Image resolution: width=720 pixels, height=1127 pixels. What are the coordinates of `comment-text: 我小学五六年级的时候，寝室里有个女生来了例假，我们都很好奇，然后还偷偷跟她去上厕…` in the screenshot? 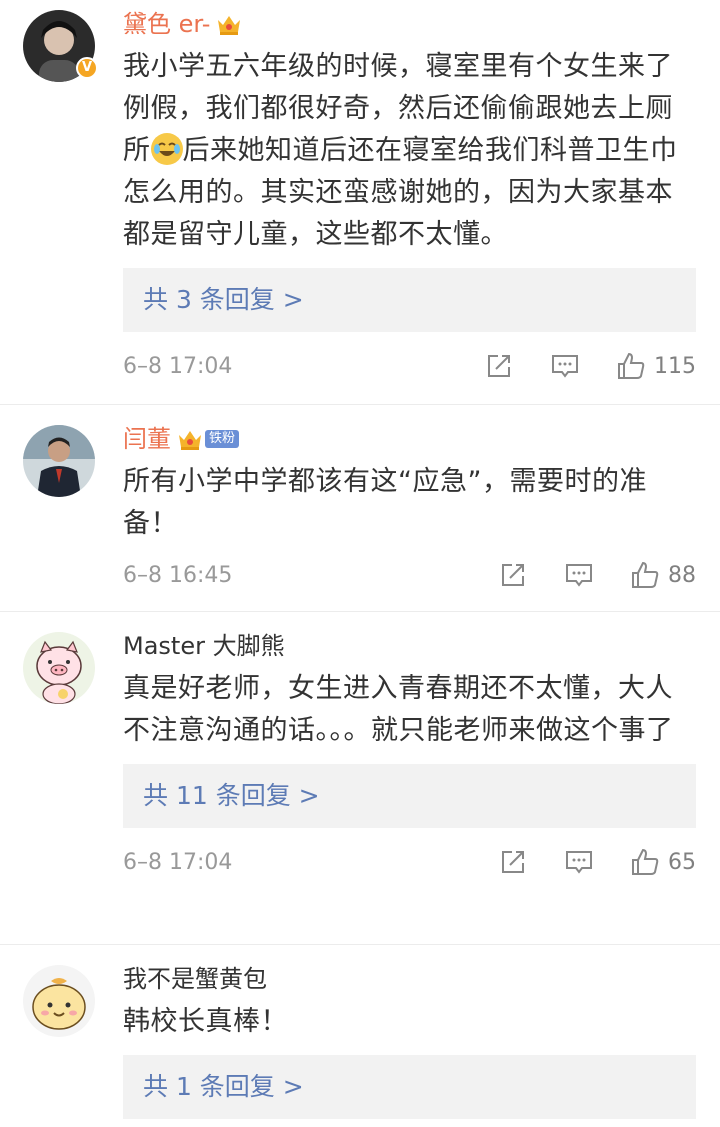 It's located at (409, 151).